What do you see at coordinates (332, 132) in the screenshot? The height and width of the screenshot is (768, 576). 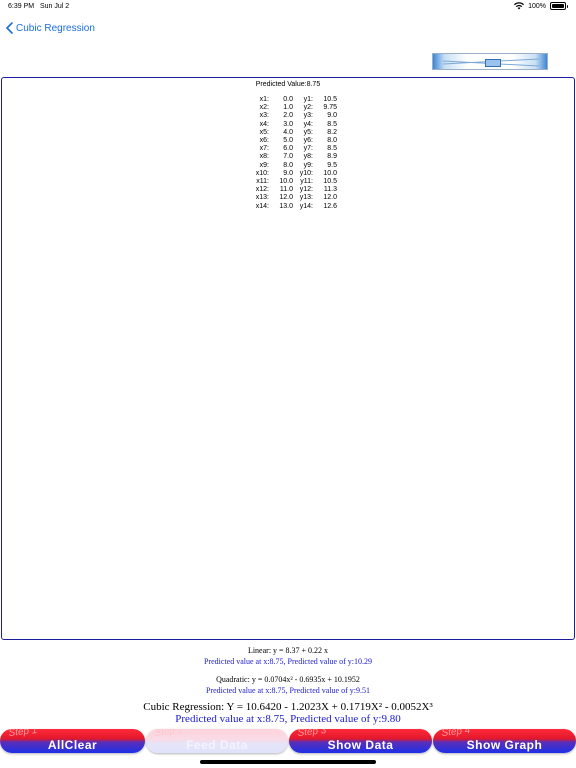 I see `y-value: 8.2` at bounding box center [332, 132].